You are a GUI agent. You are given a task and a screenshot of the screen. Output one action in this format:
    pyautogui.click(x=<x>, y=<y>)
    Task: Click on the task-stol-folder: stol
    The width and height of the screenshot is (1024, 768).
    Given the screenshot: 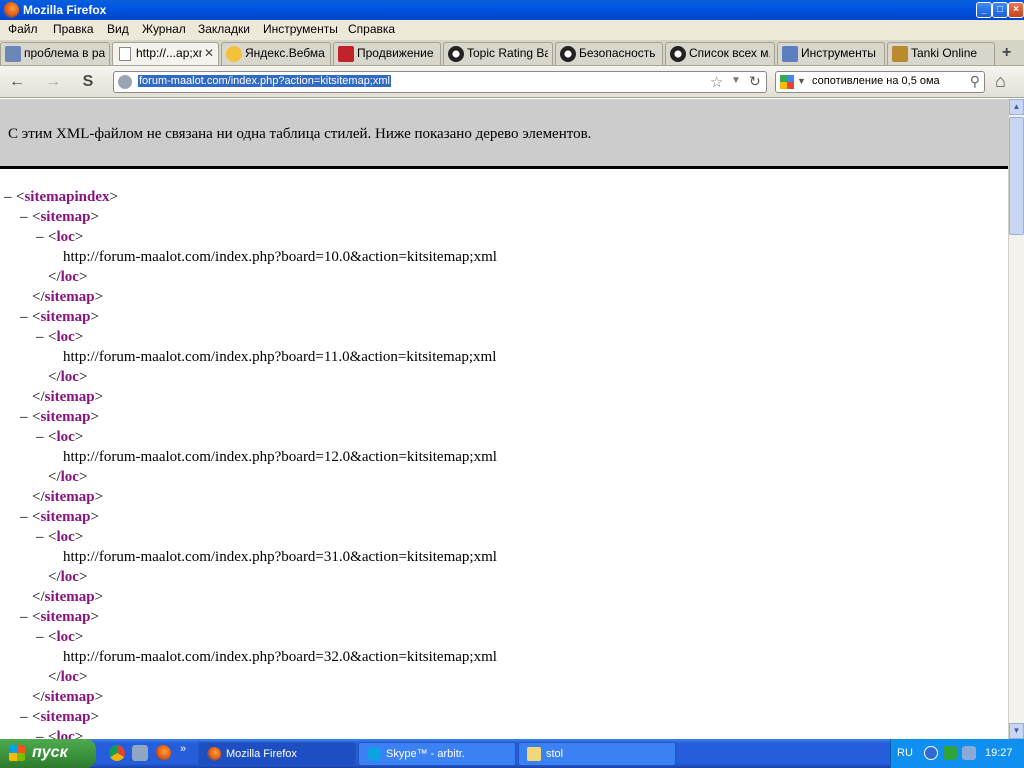 What is the action you would take?
    pyautogui.click(x=597, y=754)
    